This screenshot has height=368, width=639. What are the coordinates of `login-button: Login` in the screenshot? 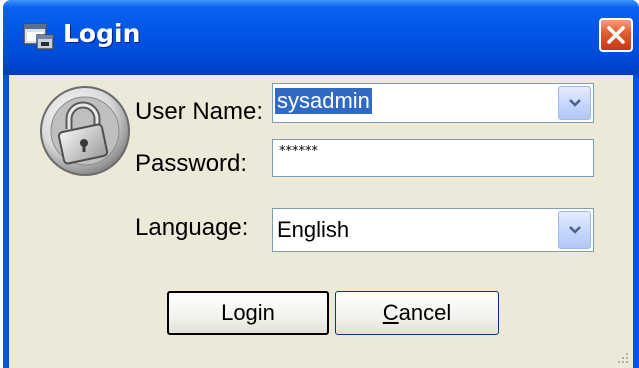 It's located at (248, 313).